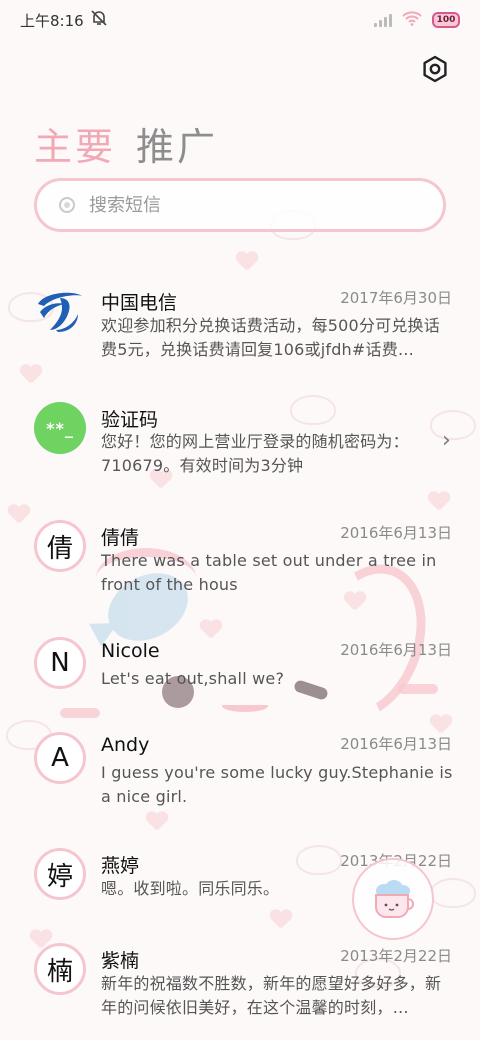  Describe the element at coordinates (446, 440) in the screenshot. I see `chevron-right-icon: ›` at that location.